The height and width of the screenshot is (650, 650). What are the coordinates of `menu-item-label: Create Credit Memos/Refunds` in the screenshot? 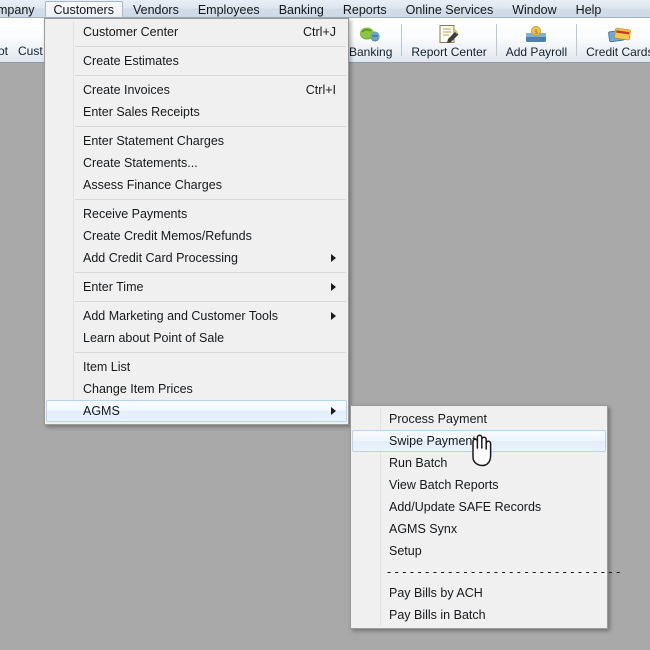 It's located at (167, 236).